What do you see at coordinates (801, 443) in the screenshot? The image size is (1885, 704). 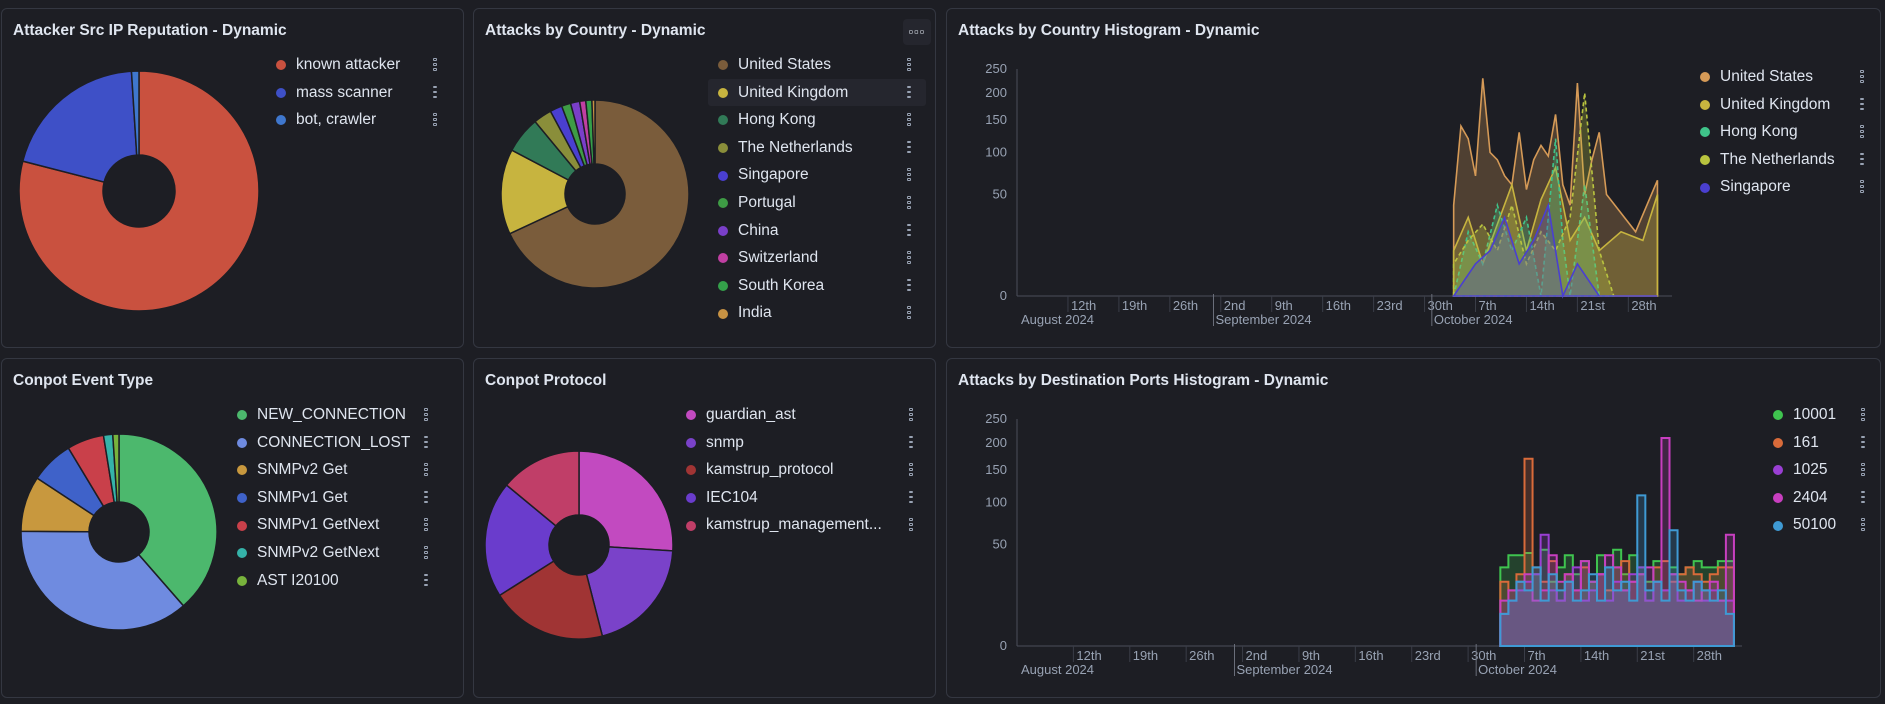 I see `legend-item: snmp` at bounding box center [801, 443].